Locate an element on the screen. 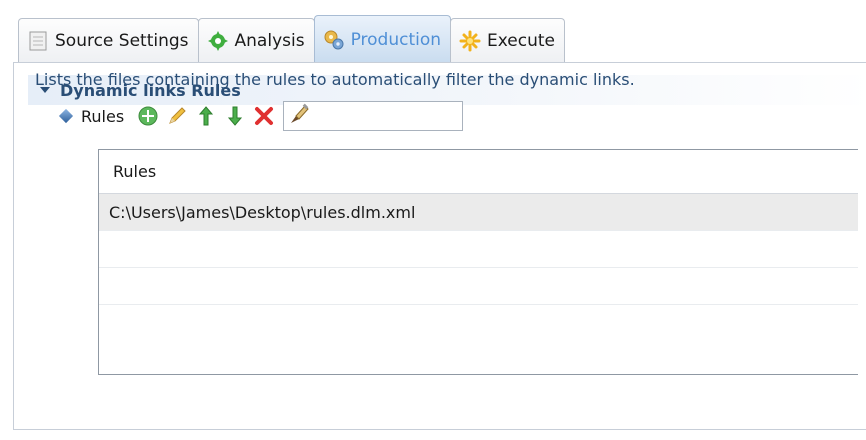 The image size is (866, 440). rules-toolbar-row: Rules is located at coordinates (261, 116).